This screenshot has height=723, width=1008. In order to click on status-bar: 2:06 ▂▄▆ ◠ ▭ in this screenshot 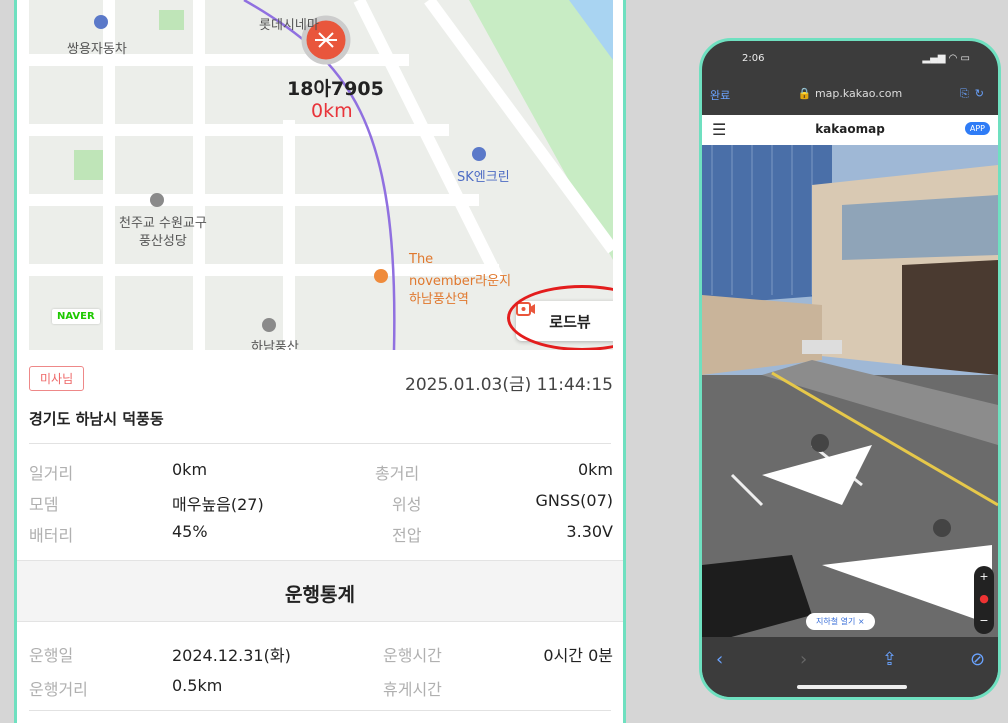, I will do `click(856, 58)`.